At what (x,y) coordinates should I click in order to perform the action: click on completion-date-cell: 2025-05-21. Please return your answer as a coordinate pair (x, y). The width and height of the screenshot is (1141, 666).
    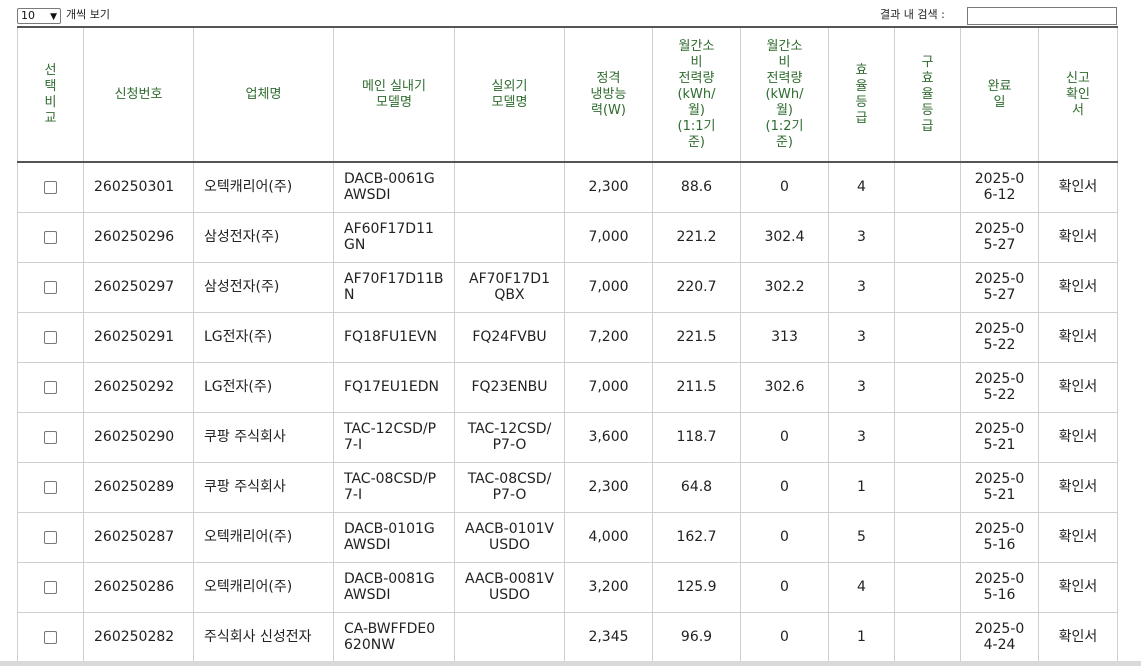
    Looking at the image, I should click on (999, 437).